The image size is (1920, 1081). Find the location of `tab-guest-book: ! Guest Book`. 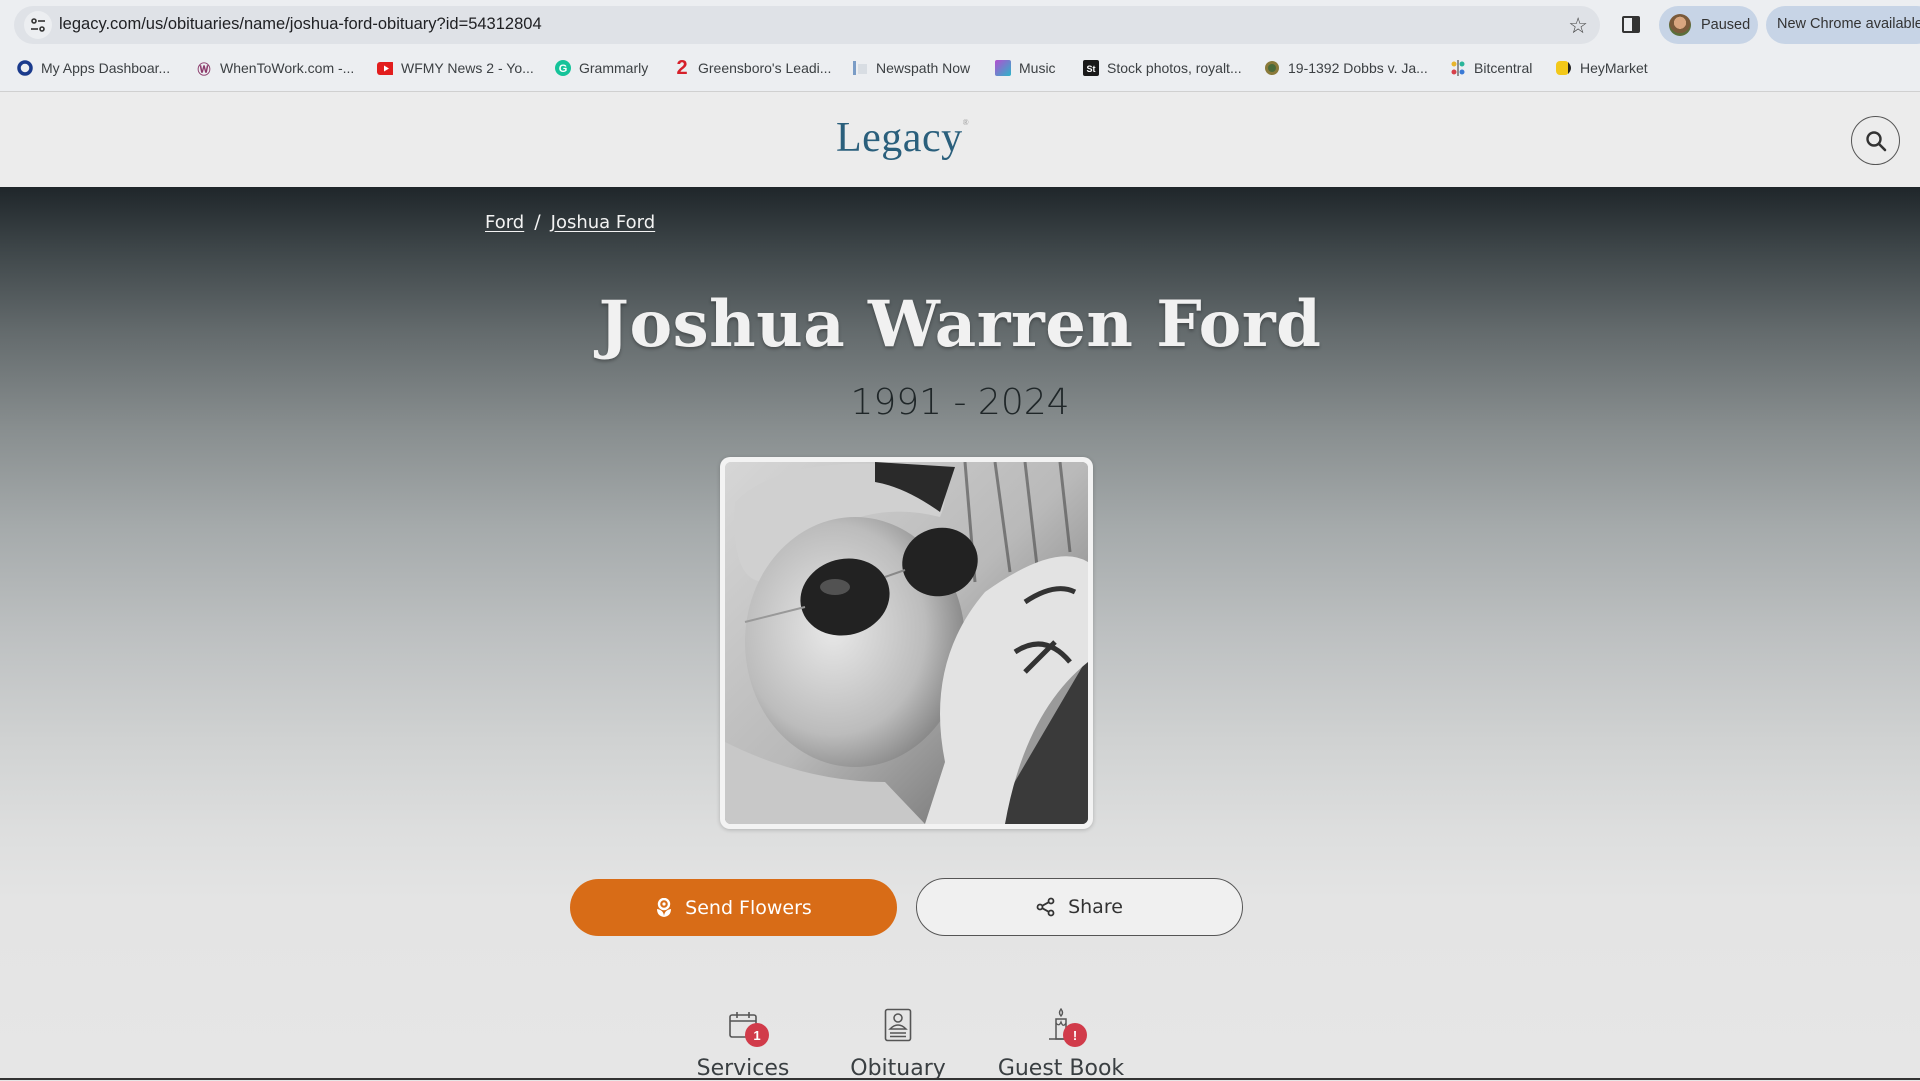

tab-guest-book: ! Guest Book is located at coordinates (1061, 1043).